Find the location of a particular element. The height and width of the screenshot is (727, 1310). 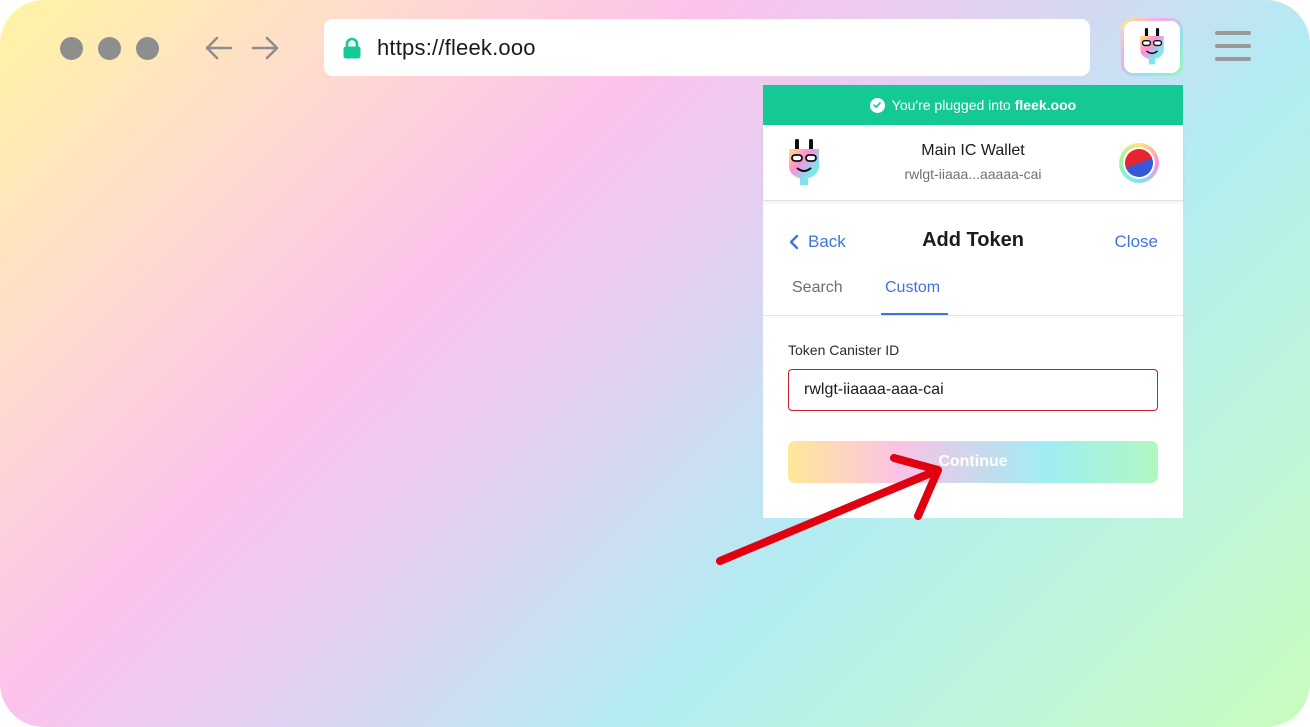

wallet-header: Main IC Wallet rwlgt-iiaaa...aaaaa-cai is located at coordinates (973, 163).